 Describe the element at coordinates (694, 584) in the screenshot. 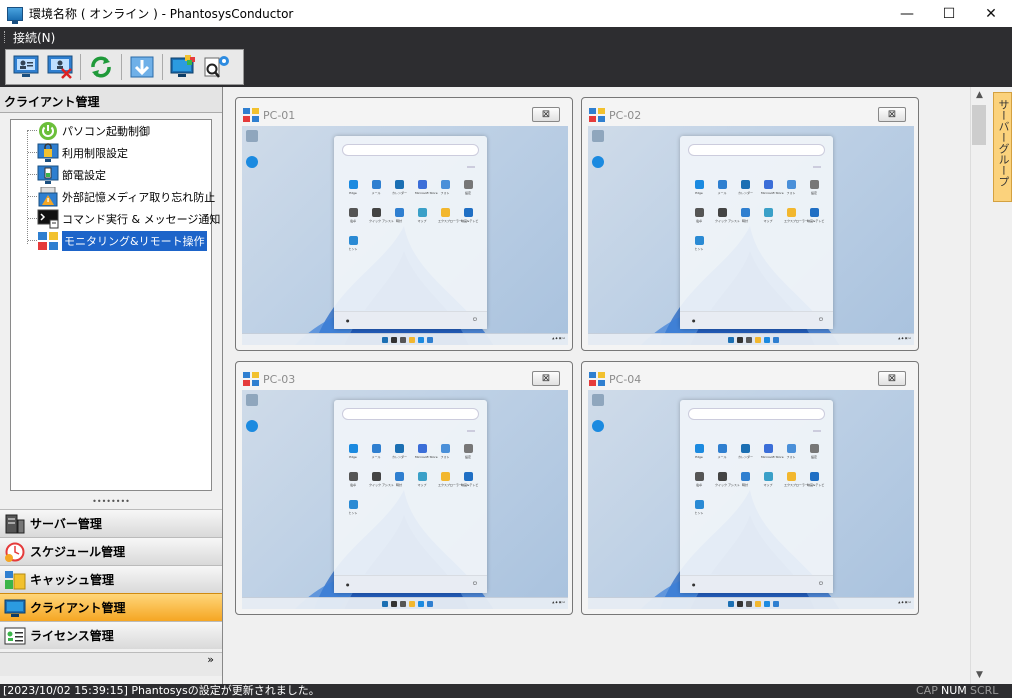

I see `user-icon: ●` at that location.